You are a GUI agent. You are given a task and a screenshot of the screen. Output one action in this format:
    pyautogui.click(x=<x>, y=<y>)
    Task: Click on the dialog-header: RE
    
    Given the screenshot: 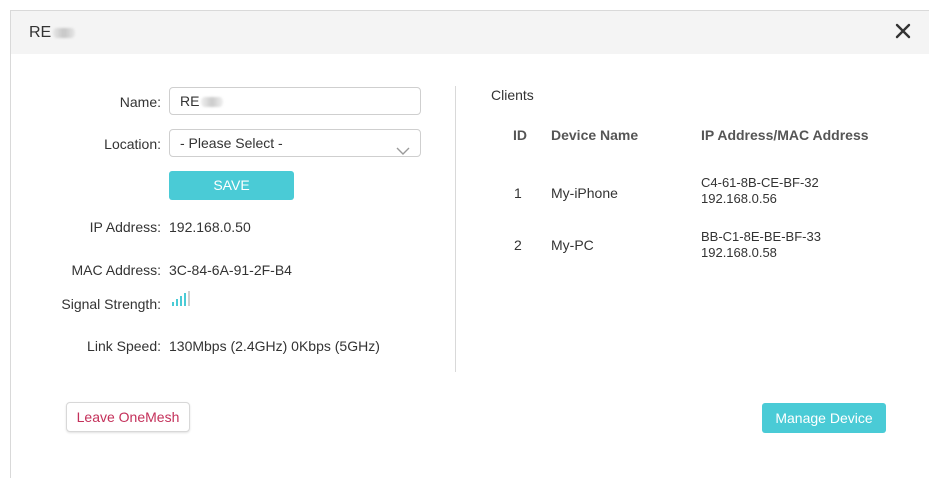 What is the action you would take?
    pyautogui.click(x=470, y=32)
    